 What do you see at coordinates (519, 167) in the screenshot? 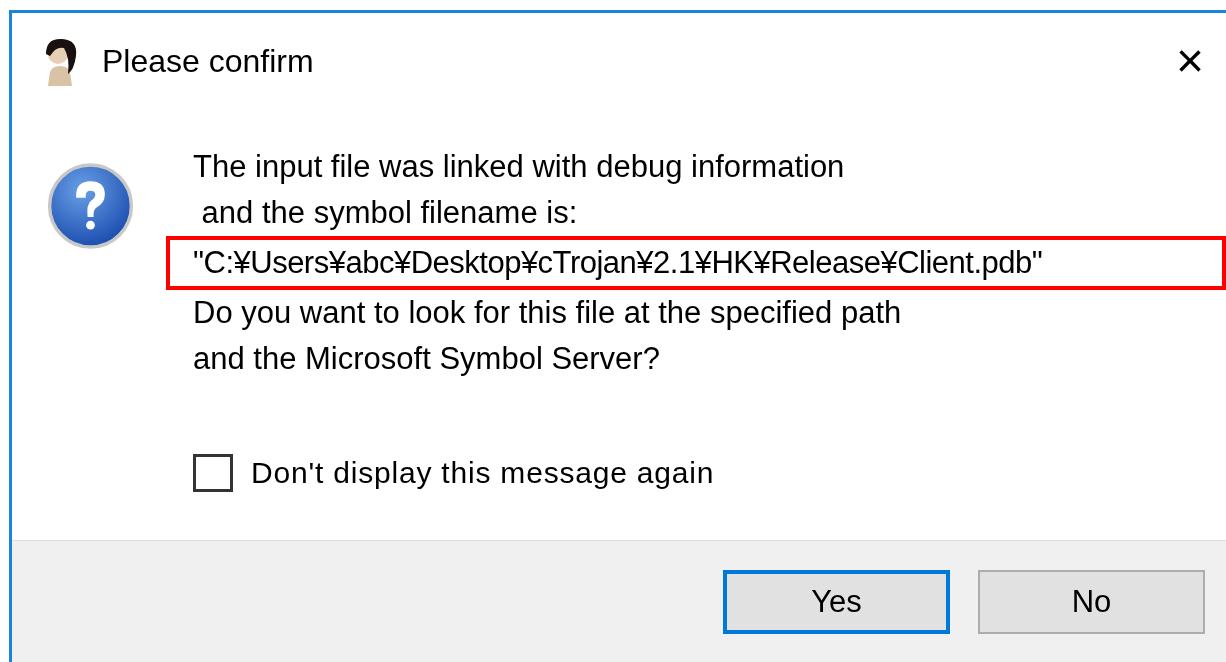
I see `message-line: The input file was linked with debug information` at bounding box center [519, 167].